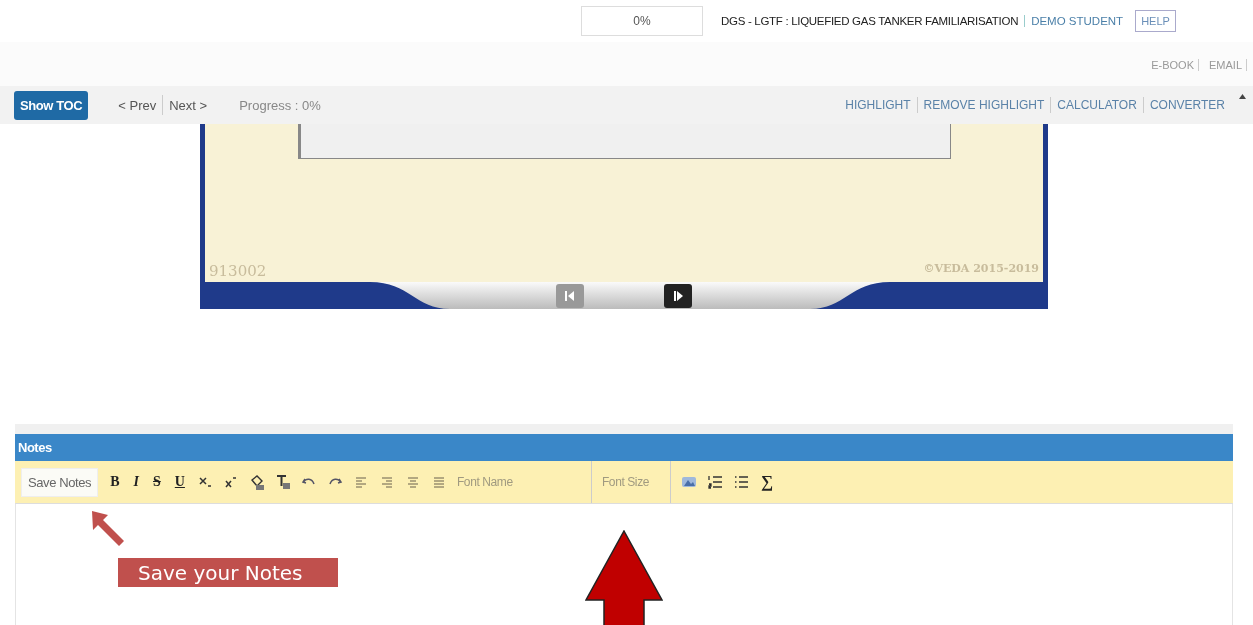 Image resolution: width=1253 pixels, height=625 pixels. Describe the element at coordinates (137, 105) in the screenshot. I see `prev-link: < Prev` at that location.